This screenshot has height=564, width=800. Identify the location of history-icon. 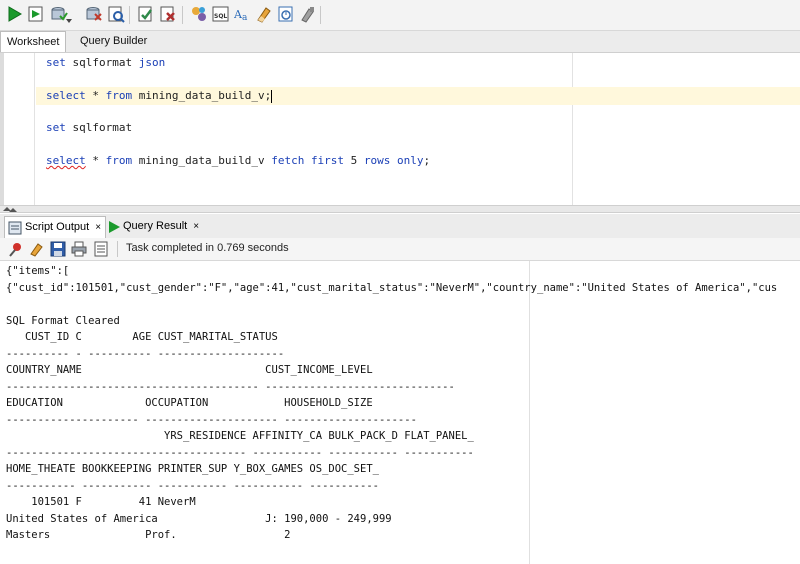
(286, 14).